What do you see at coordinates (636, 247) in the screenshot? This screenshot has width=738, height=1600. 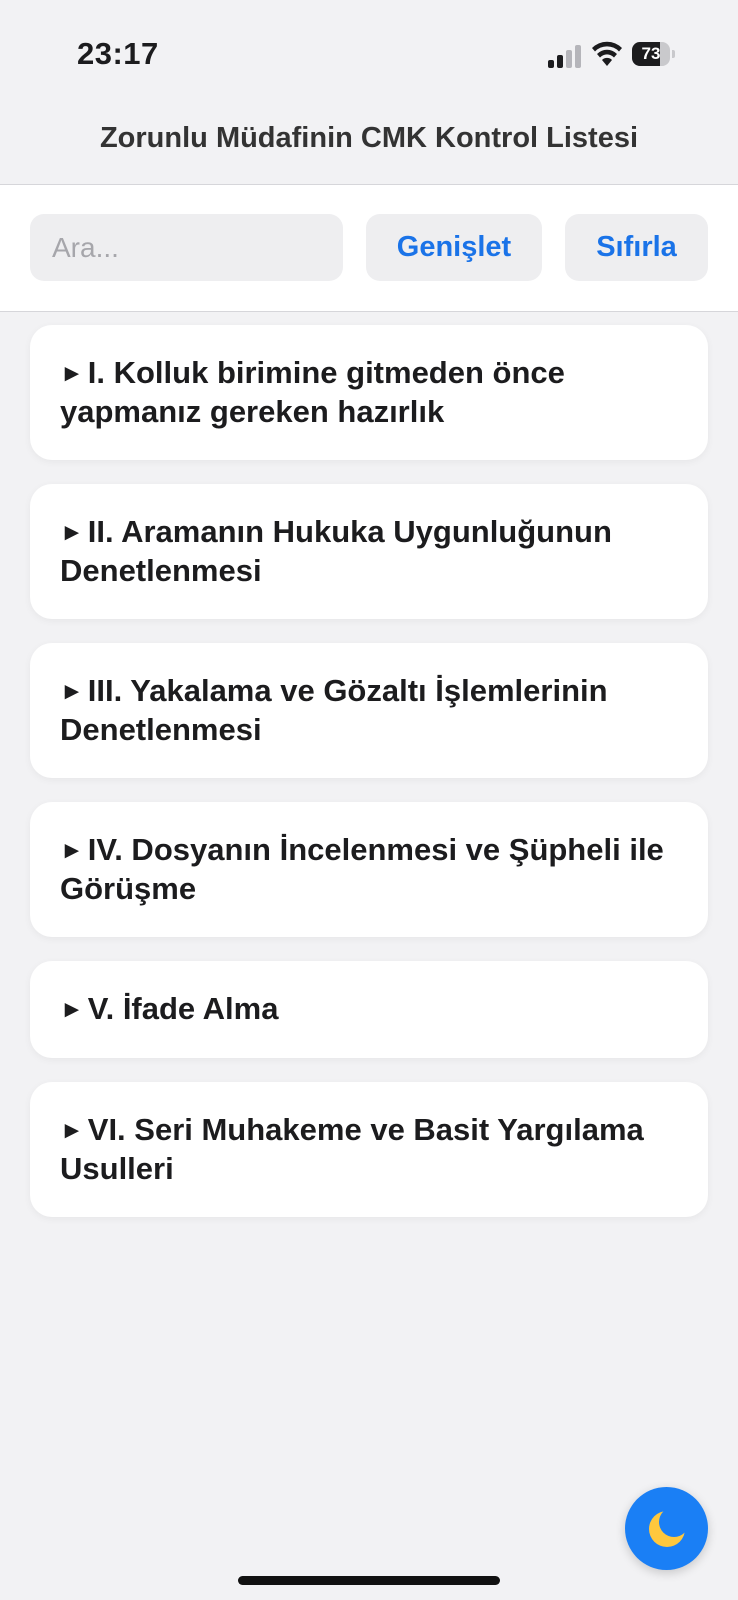 I see `reset-button: Sıfırla` at bounding box center [636, 247].